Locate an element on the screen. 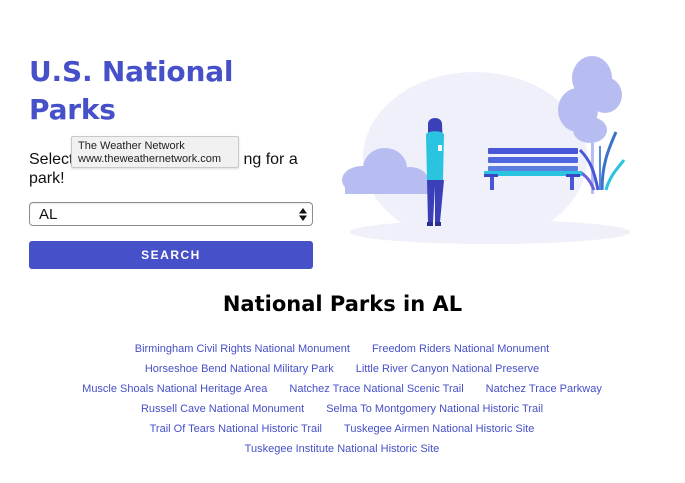  park-link: Freedom Riders National Monument is located at coordinates (460, 349).